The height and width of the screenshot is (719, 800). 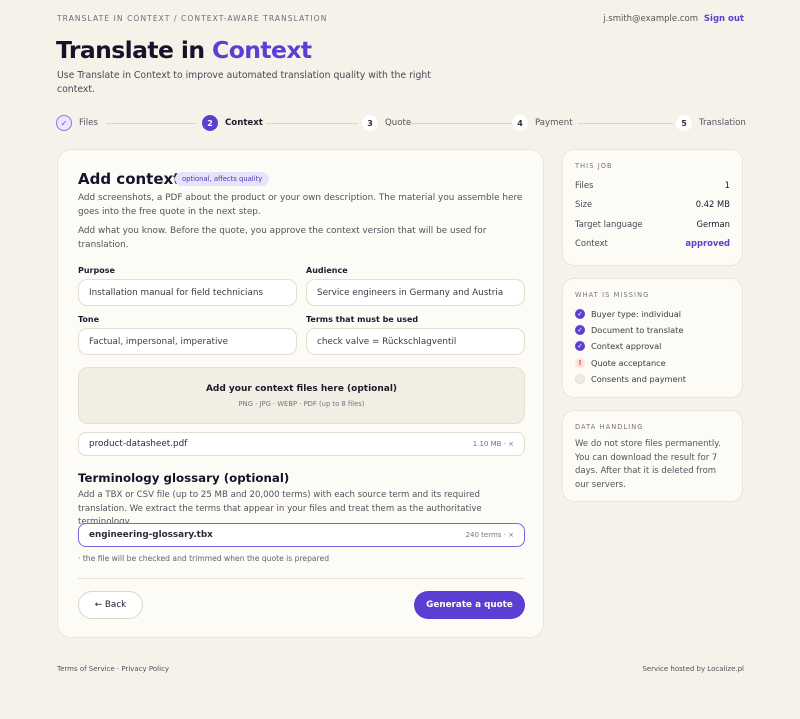 I want to click on job-heading: THIS JOB, so click(x=594, y=166).